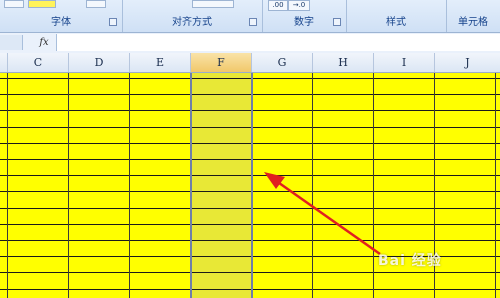 This screenshot has height=298, width=500. Describe the element at coordinates (410, 261) in the screenshot. I see `watermark-logo: Bai 经验` at that location.